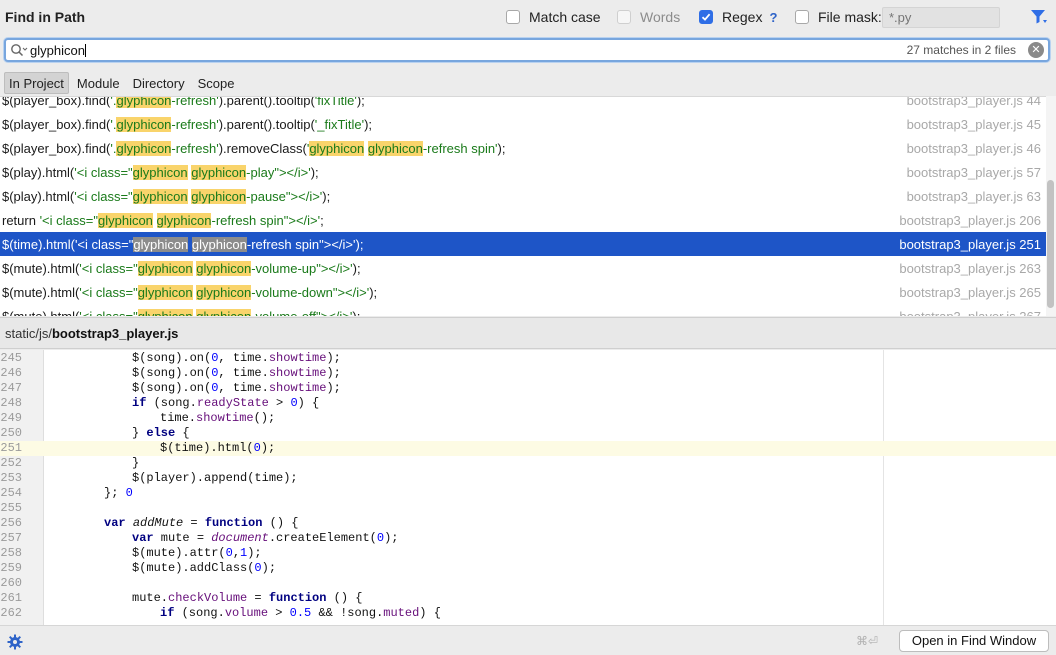 This screenshot has height=655, width=1056. I want to click on file-mask-input, so click(941, 17).